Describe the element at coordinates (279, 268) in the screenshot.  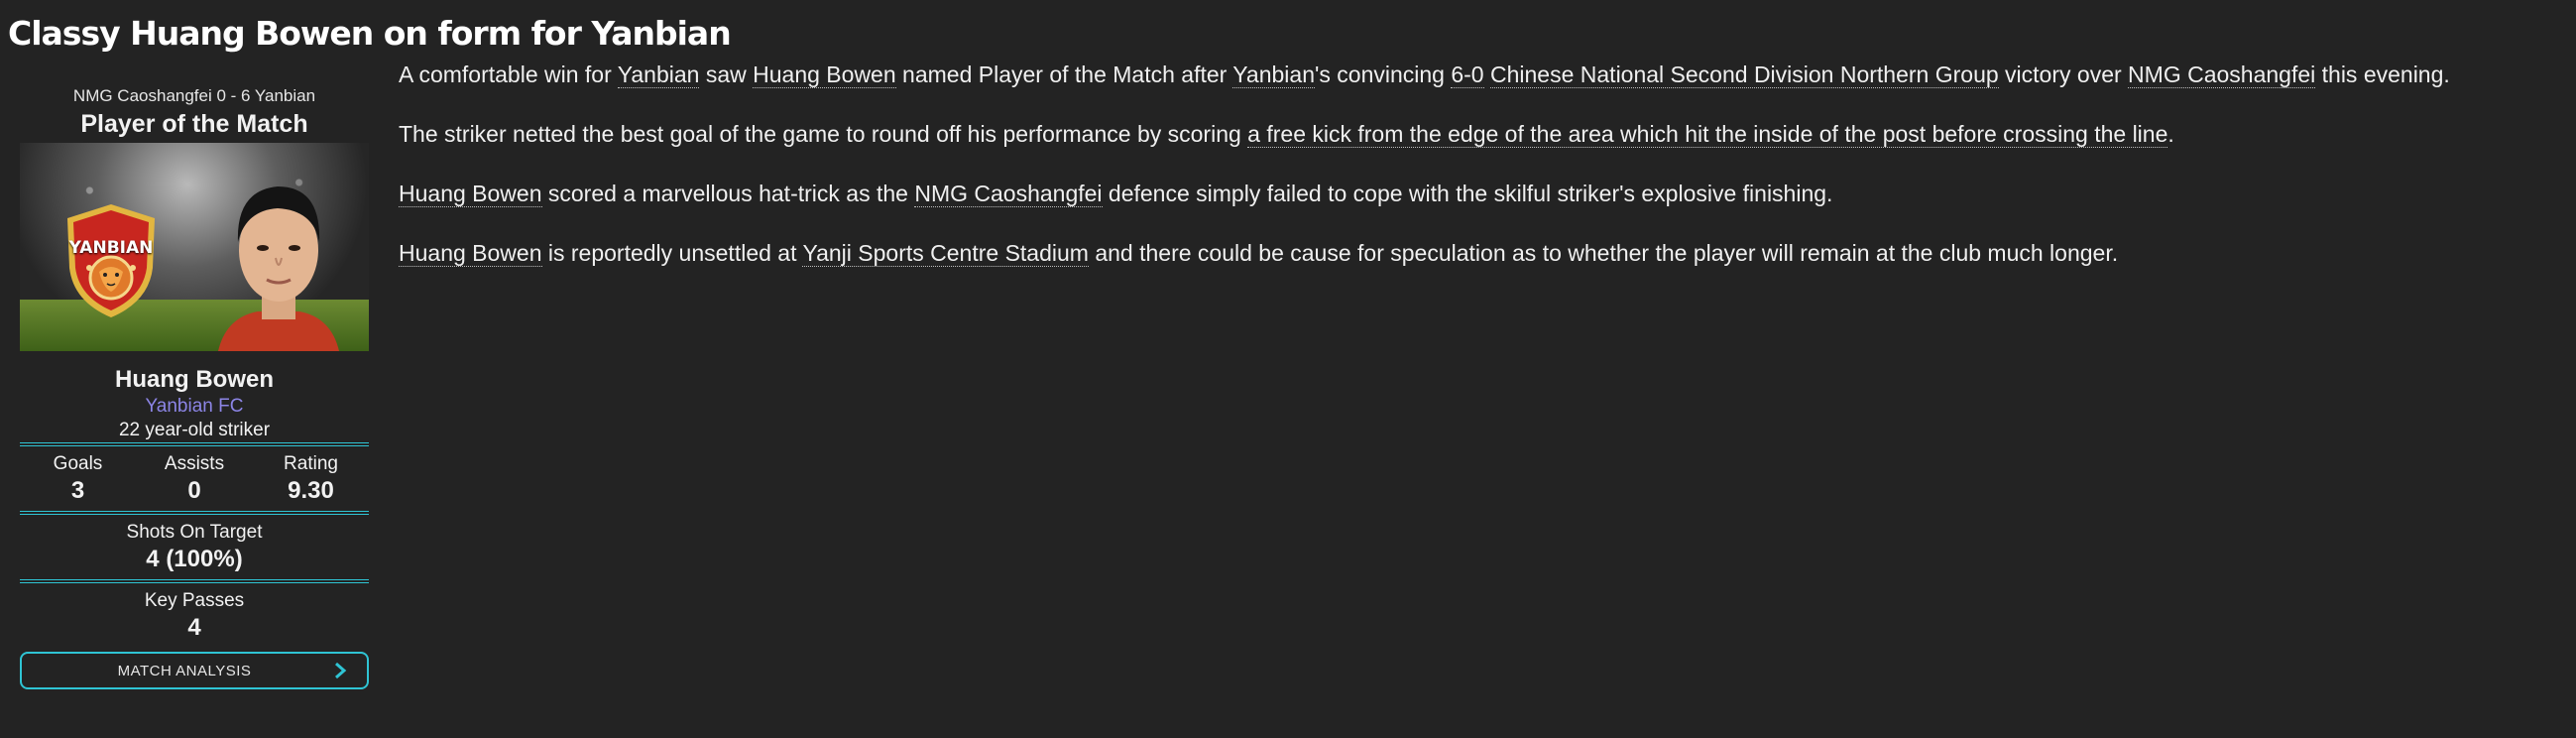
I see `player-portrait` at that location.